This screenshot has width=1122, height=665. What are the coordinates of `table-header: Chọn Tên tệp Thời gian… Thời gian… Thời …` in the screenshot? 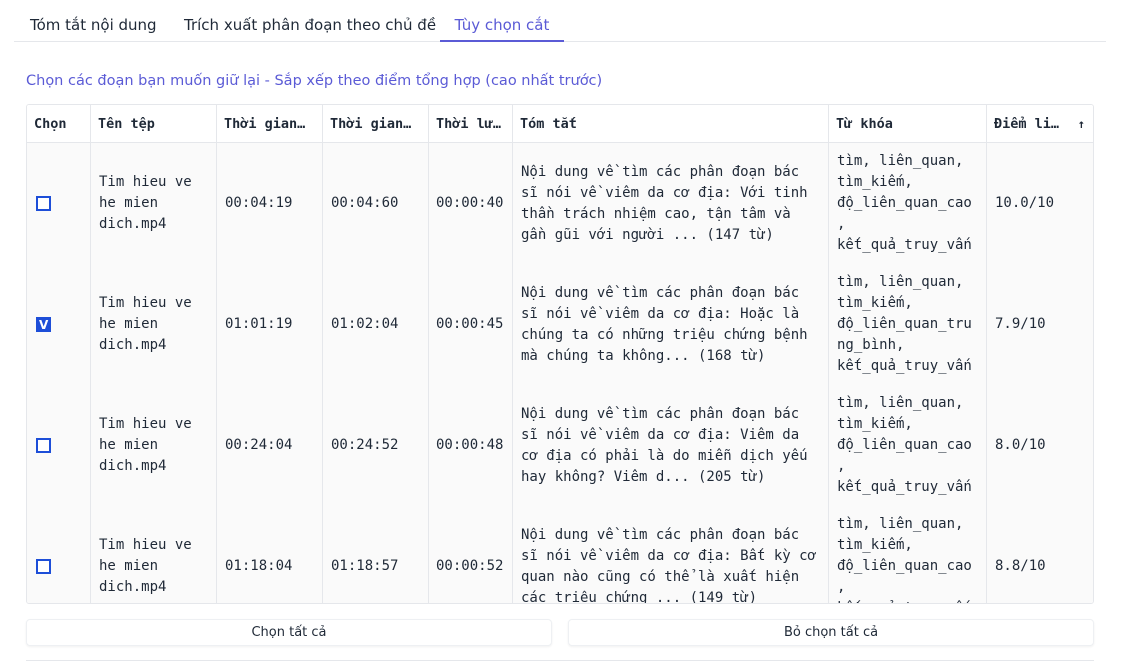 It's located at (560, 124).